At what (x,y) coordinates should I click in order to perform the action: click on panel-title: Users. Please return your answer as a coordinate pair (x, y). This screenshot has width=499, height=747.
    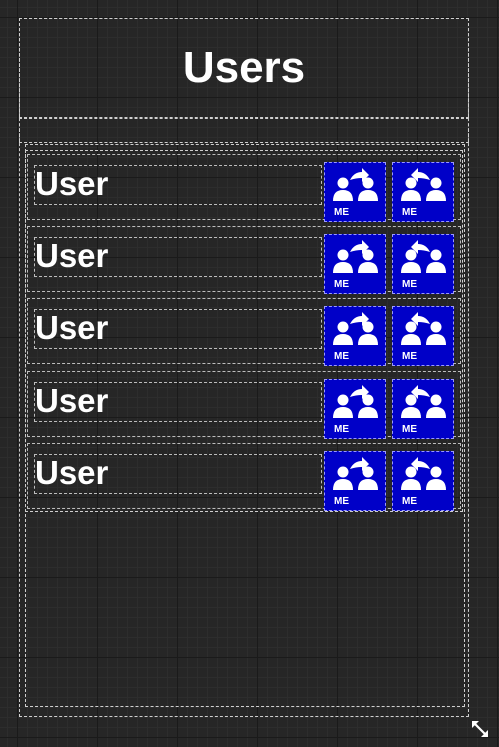
    Looking at the image, I should click on (244, 67).